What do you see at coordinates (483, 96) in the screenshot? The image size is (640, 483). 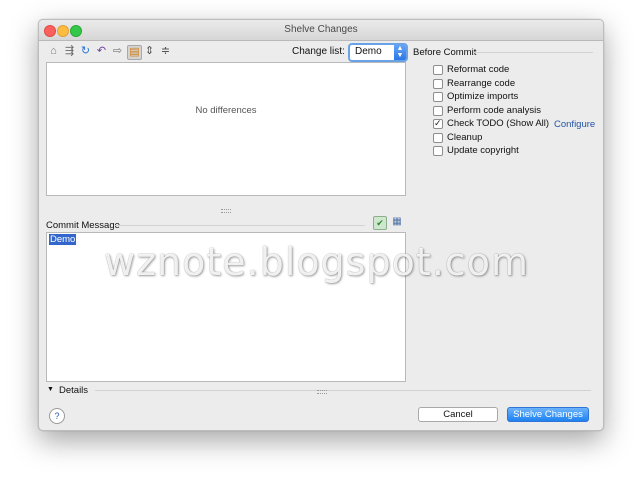 I see `option-label: Optimize imports` at bounding box center [483, 96].